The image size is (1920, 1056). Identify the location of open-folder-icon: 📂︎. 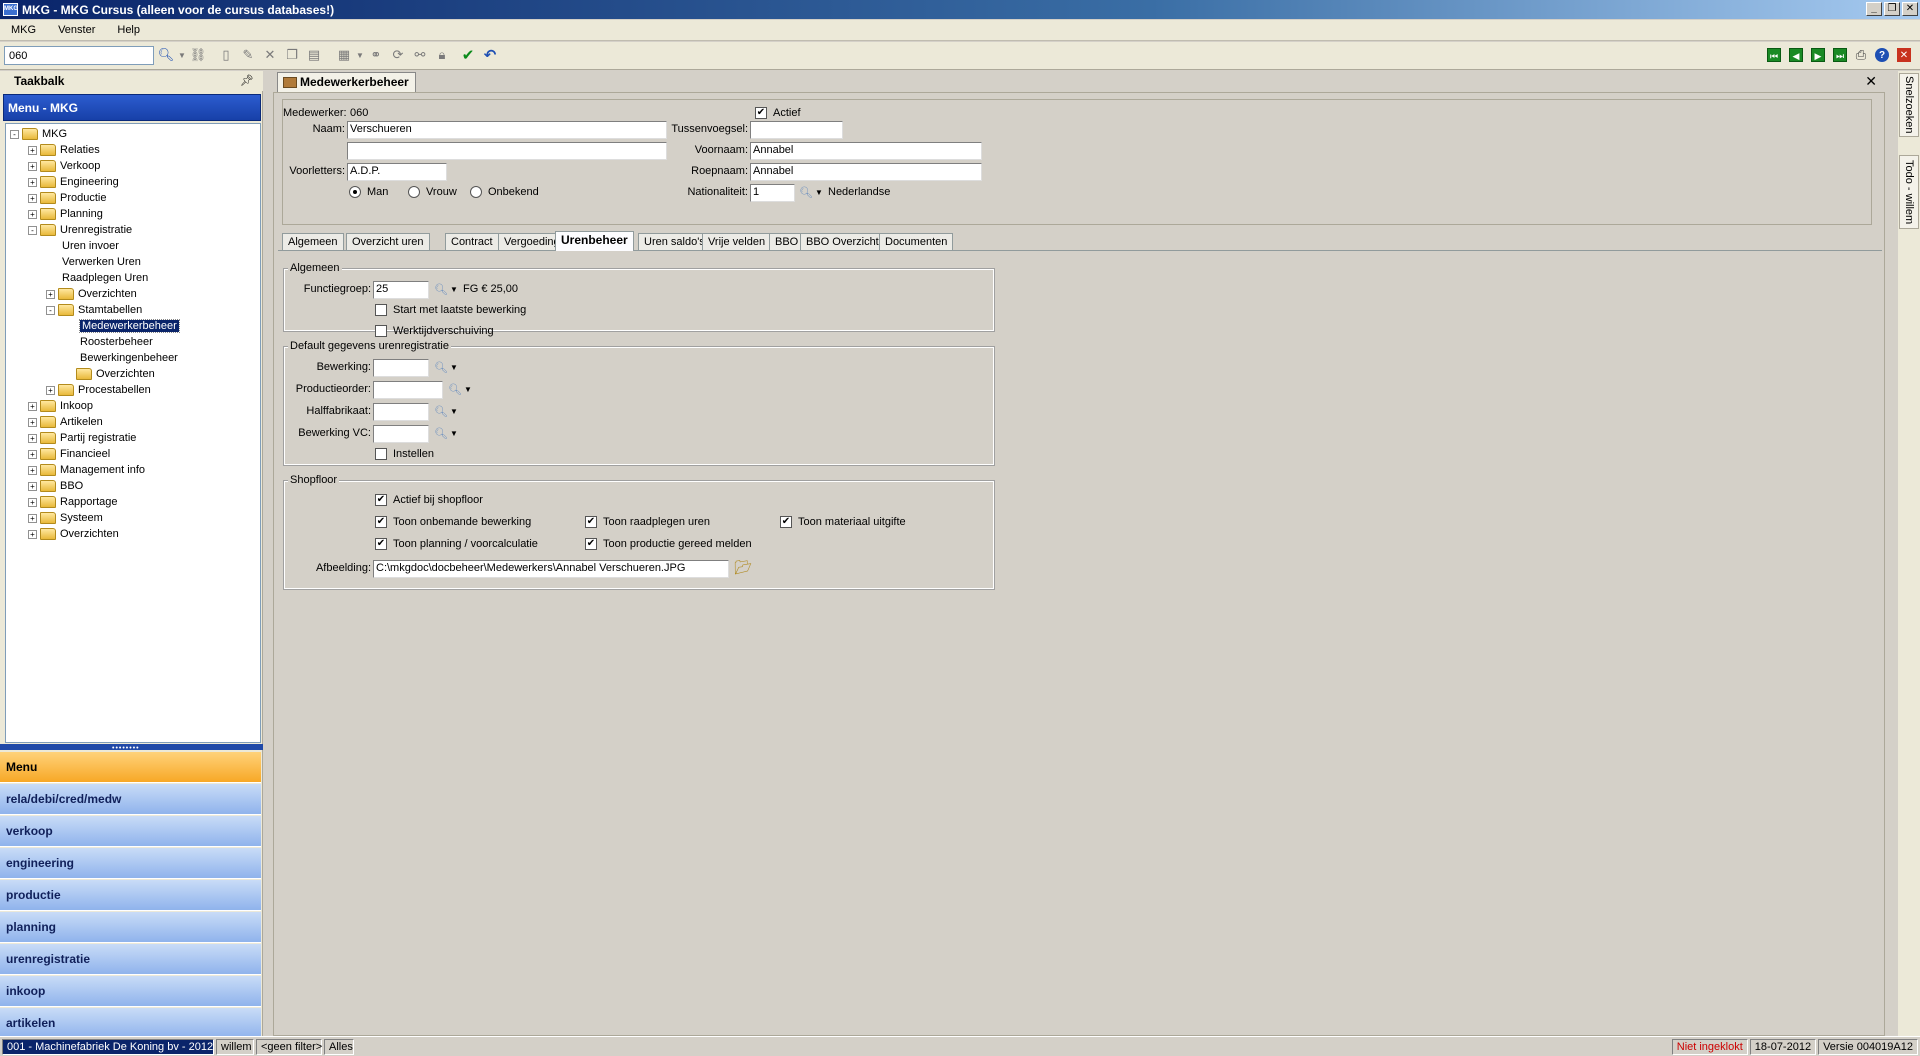
(743, 567).